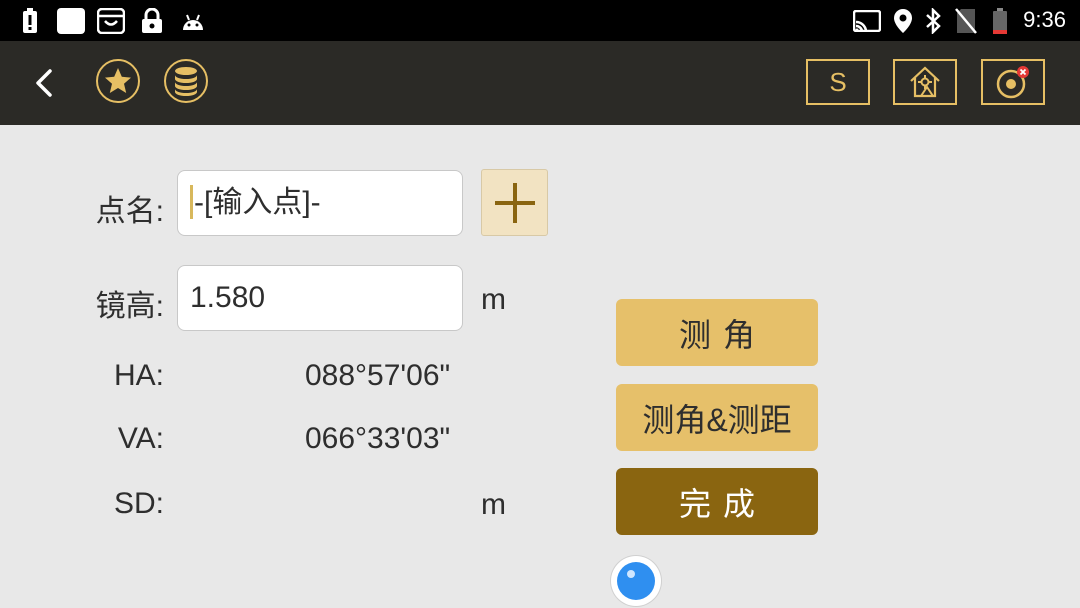 This screenshot has width=1080, height=608. I want to click on app-bar: S, so click(540, 83).